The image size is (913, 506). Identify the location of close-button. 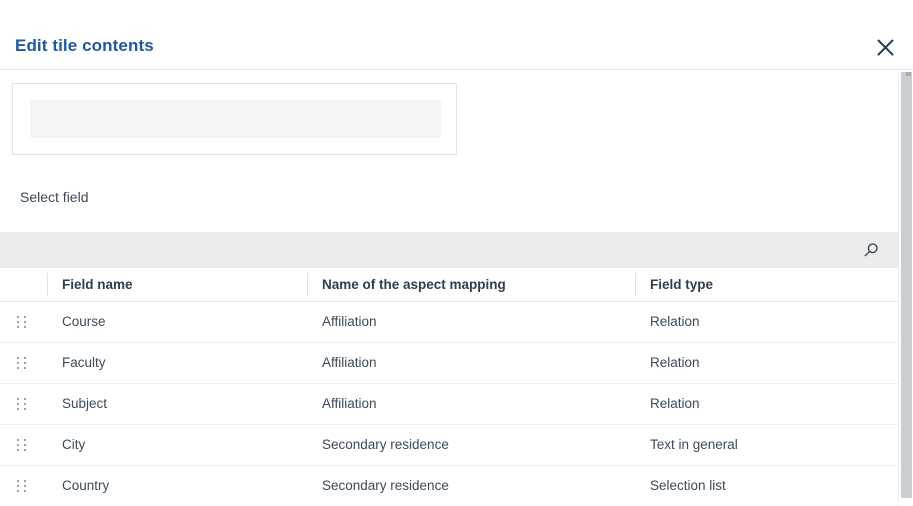
(885, 47).